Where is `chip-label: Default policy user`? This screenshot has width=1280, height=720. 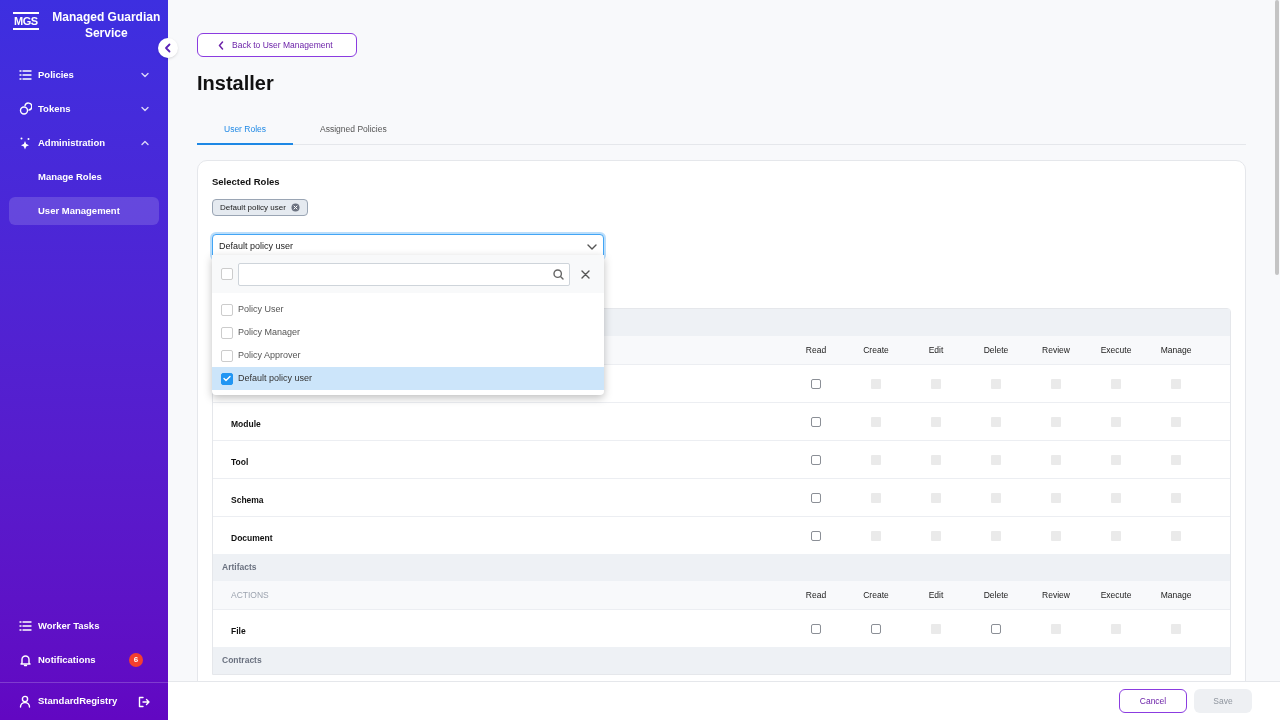 chip-label: Default policy user is located at coordinates (253, 207).